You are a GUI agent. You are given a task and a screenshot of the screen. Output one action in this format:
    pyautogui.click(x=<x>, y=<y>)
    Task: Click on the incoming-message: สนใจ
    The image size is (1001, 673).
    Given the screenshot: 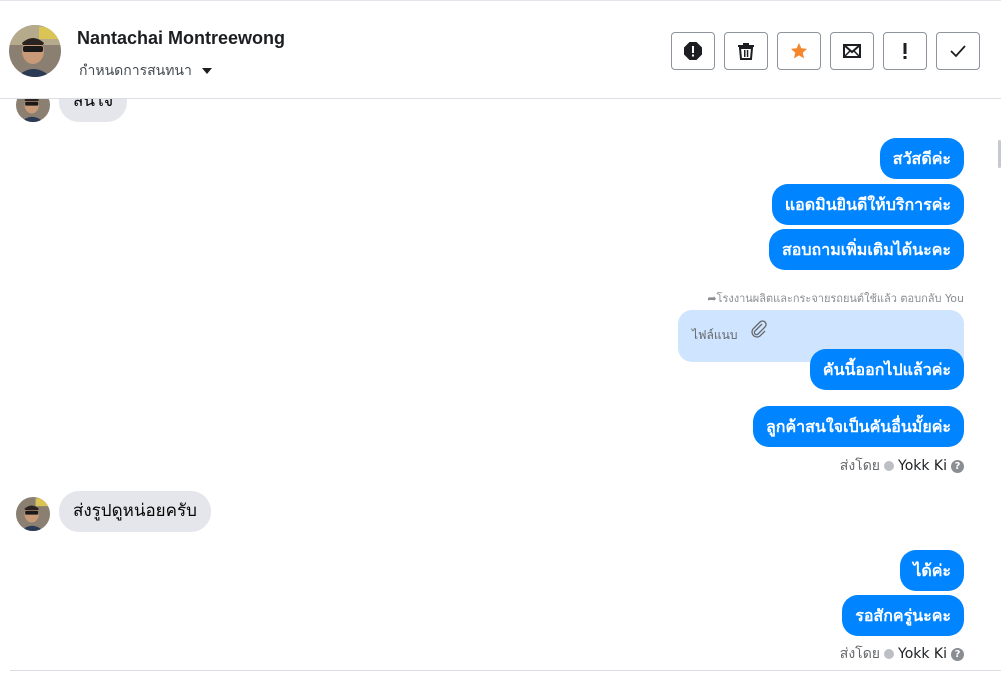 What is the action you would take?
    pyautogui.click(x=93, y=110)
    